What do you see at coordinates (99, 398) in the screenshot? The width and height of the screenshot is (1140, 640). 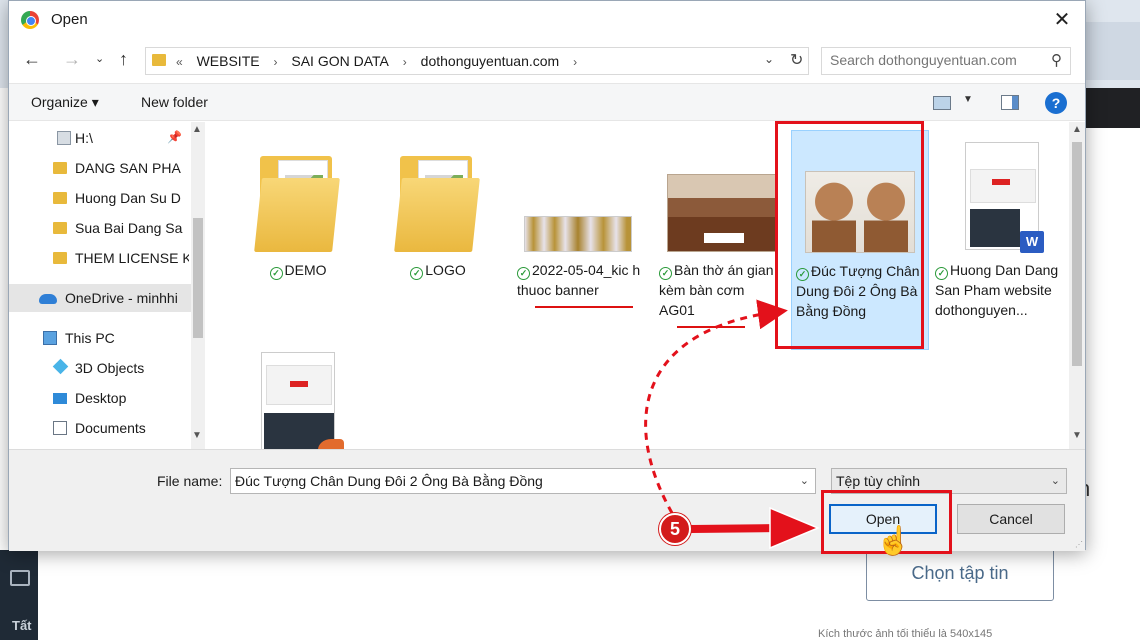 I see `nav-item-desktop: Desktop` at bounding box center [99, 398].